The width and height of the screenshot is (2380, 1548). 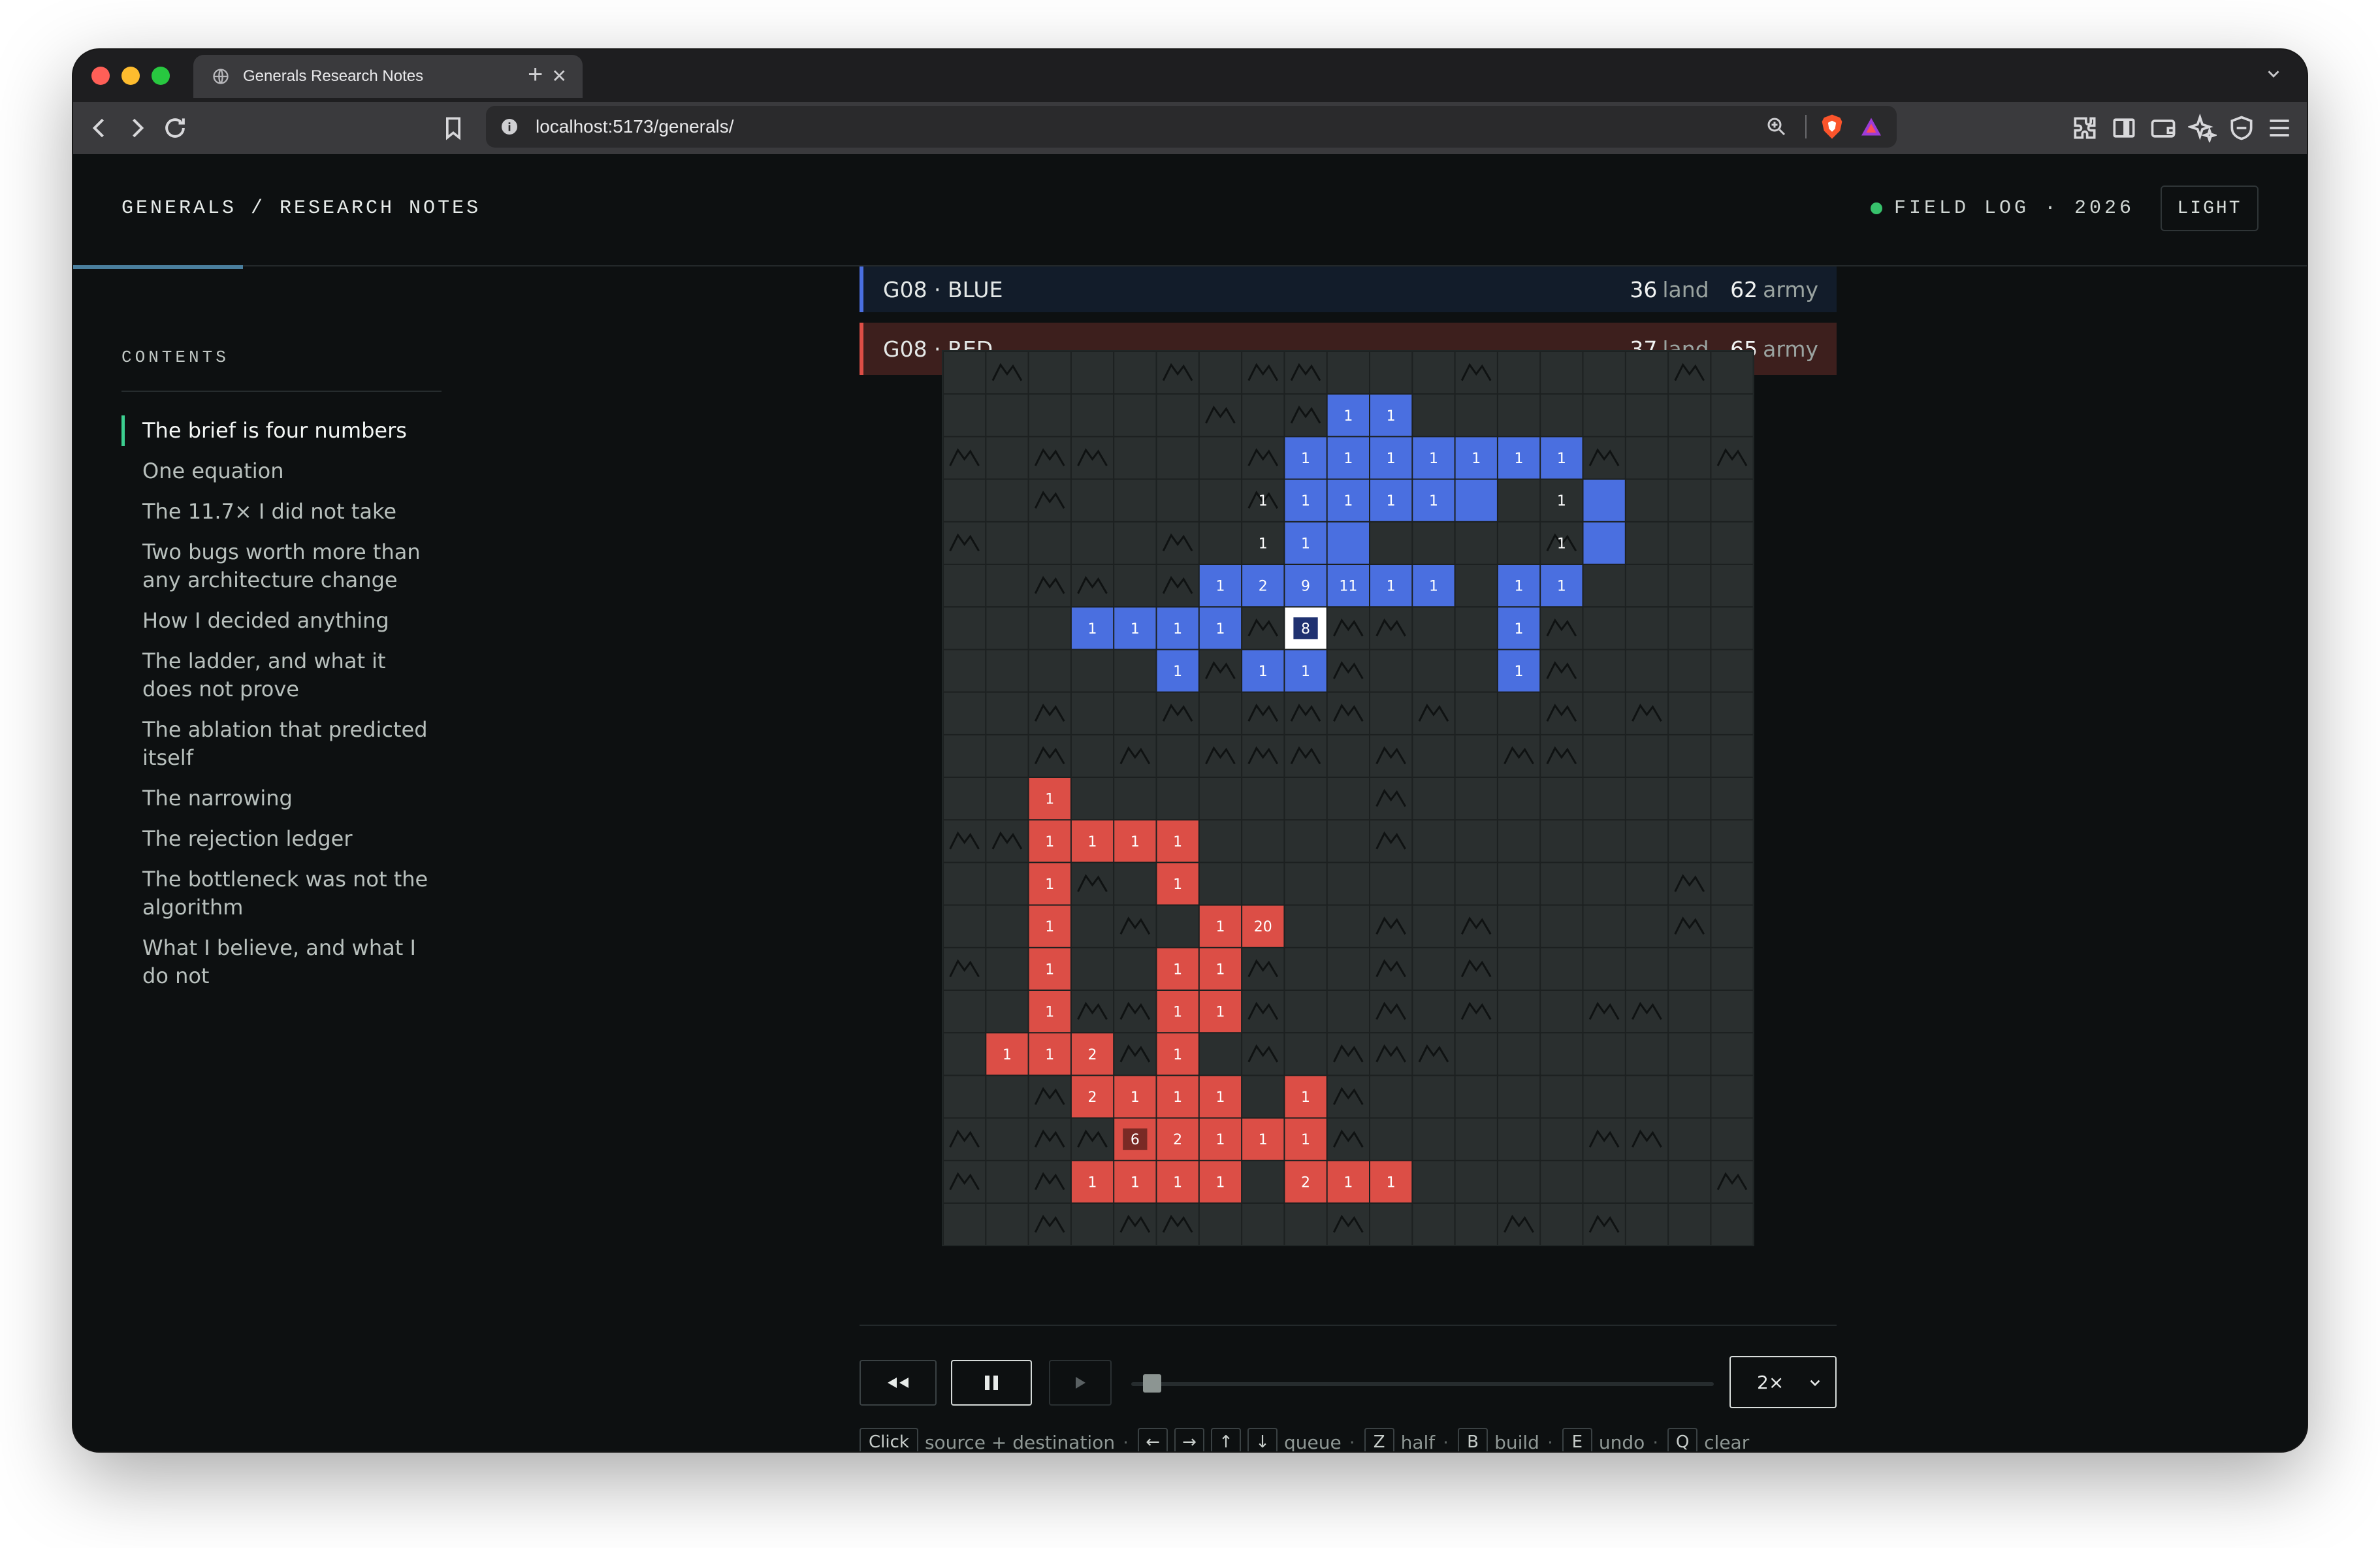 I want to click on zoom-window-button, so click(x=161, y=76).